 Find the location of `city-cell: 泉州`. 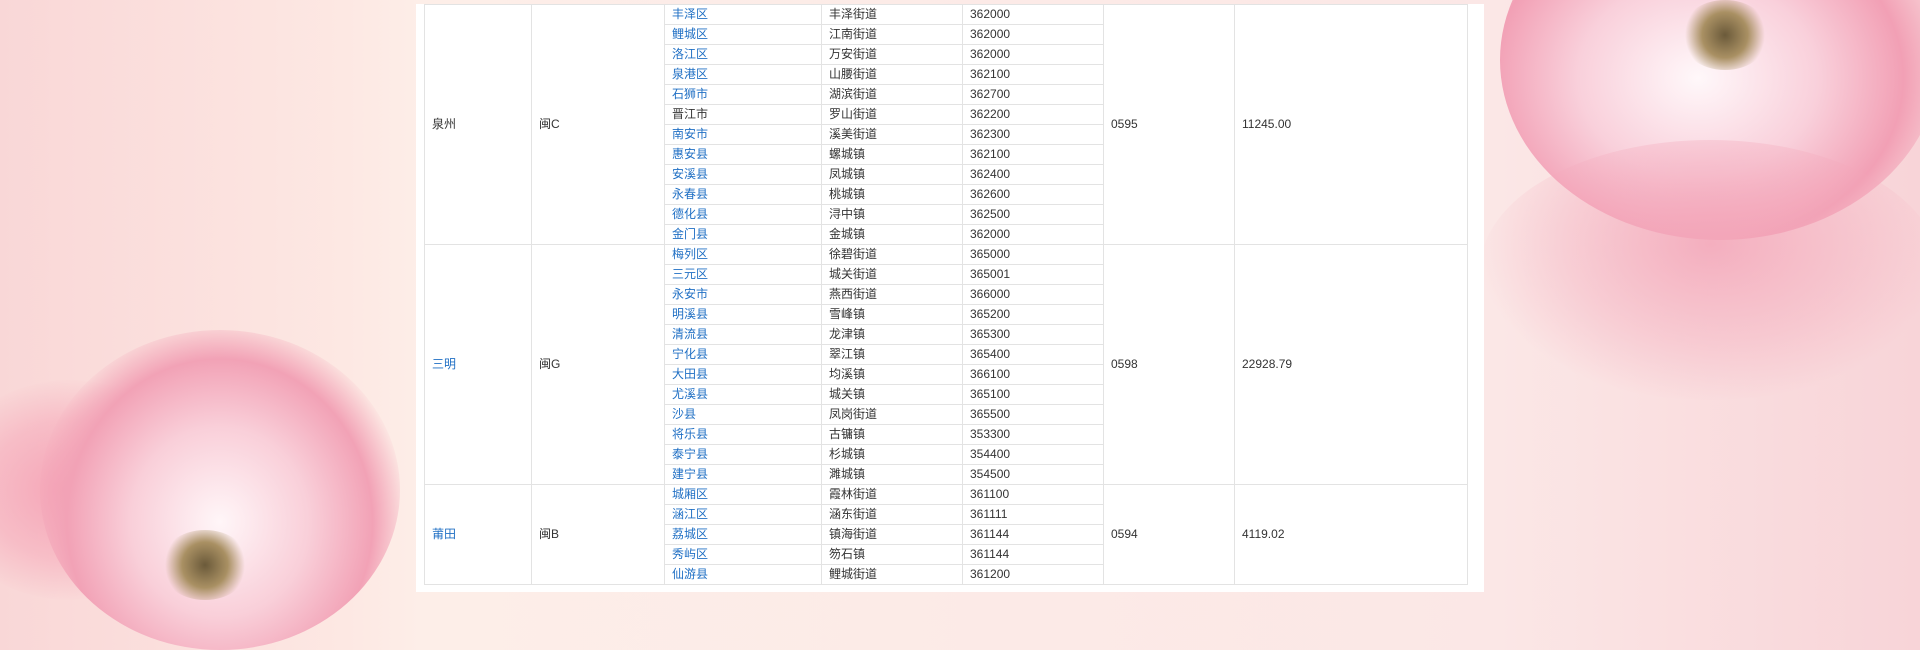

city-cell: 泉州 is located at coordinates (478, 124).